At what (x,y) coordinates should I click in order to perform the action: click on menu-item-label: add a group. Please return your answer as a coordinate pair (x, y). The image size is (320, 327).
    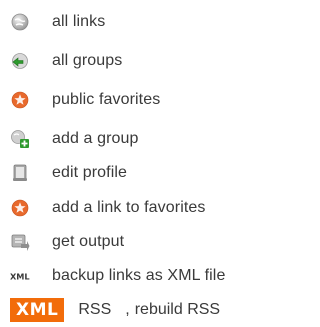
    Looking at the image, I should click on (95, 138).